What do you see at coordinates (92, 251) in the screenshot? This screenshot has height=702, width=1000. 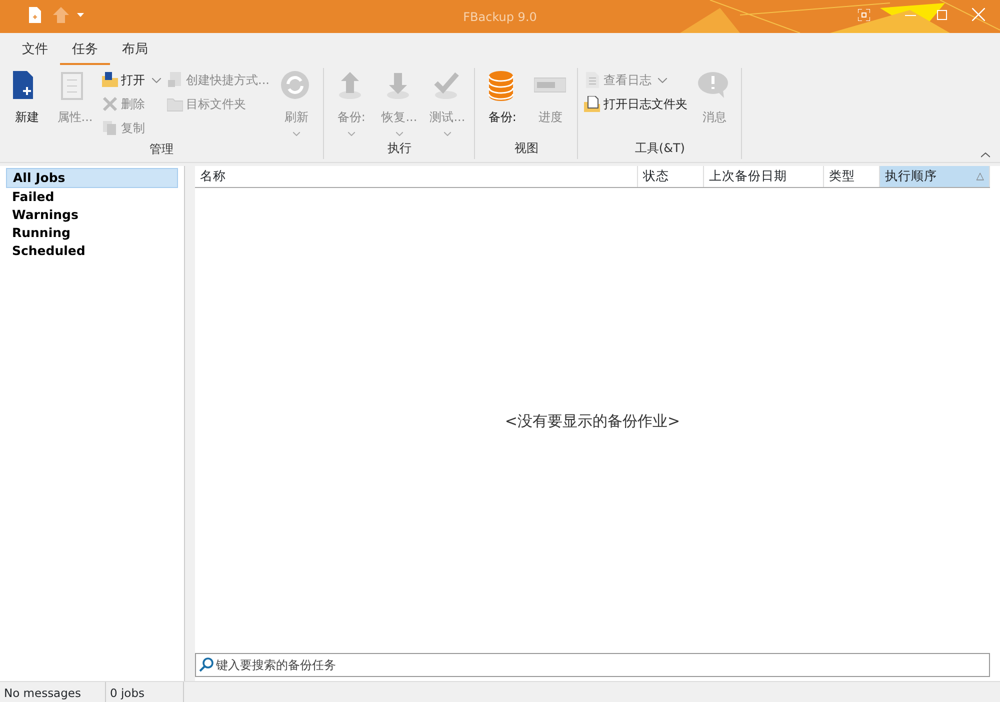 I see `sidebar-item: Scheduled` at bounding box center [92, 251].